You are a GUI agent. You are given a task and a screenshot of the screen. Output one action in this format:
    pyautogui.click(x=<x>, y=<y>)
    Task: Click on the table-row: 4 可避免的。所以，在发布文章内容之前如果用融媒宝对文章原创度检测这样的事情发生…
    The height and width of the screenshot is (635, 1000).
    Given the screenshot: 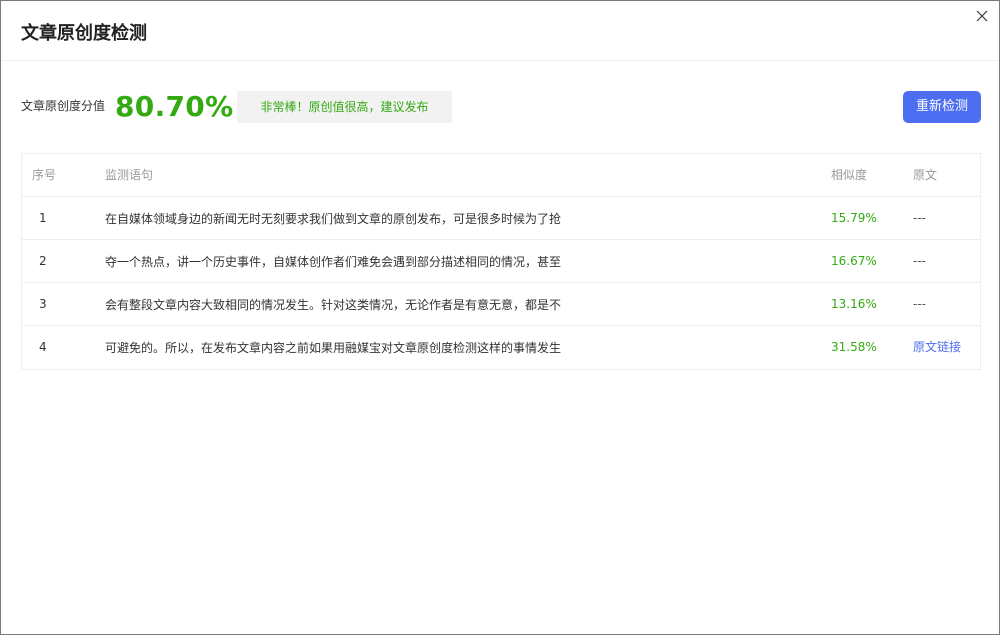 What is the action you would take?
    pyautogui.click(x=501, y=347)
    